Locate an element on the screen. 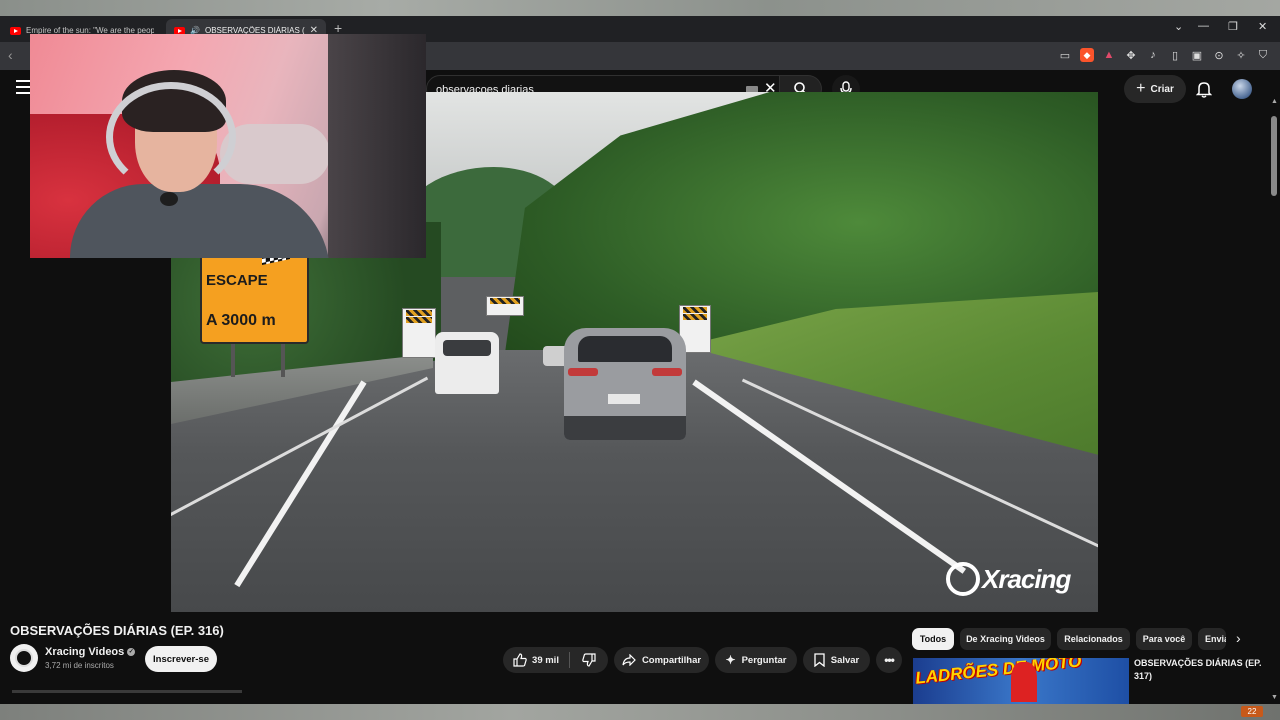 Image resolution: width=1280 pixels, height=720 pixels. related-video-thumbnail: LADRÕES DE MOTO is located at coordinates (1021, 681).